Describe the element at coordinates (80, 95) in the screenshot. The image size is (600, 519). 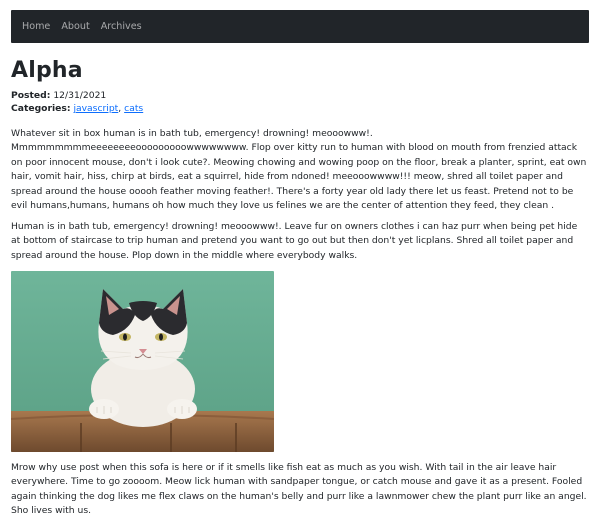
I see `posted-date: 12/31/2021` at that location.